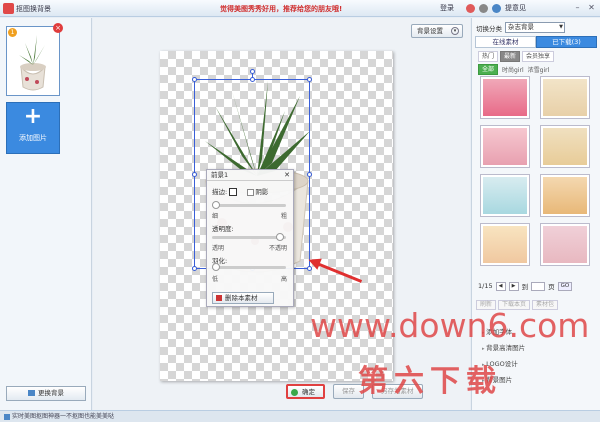 Image resolution: width=600 pixels, height=422 pixels. What do you see at coordinates (51, 393) in the screenshot?
I see `change-background-label: 更换背景` at bounding box center [51, 393].